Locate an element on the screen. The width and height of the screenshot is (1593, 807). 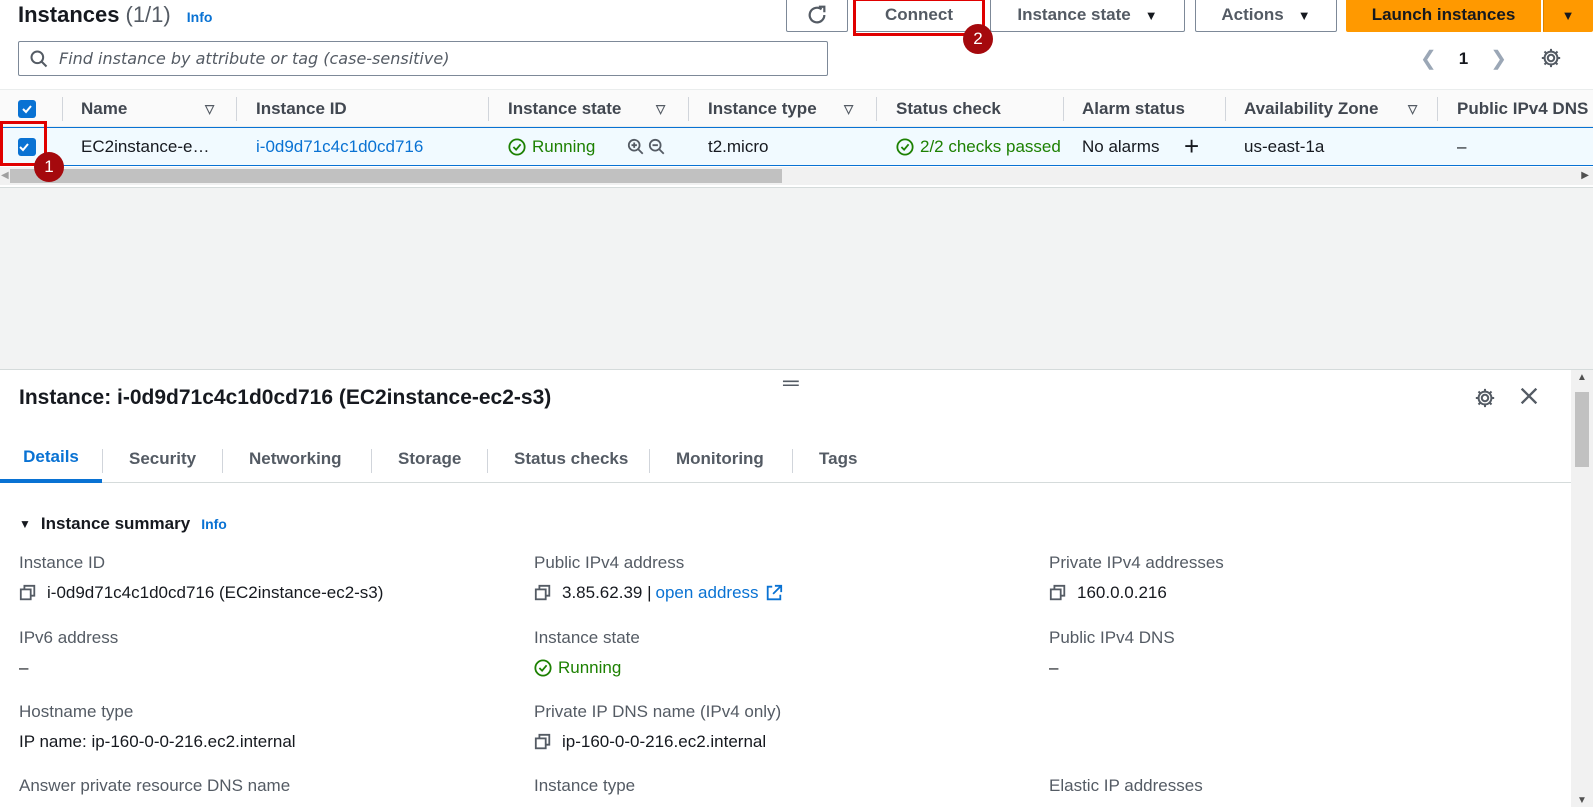
refresh-button is located at coordinates (817, 16).